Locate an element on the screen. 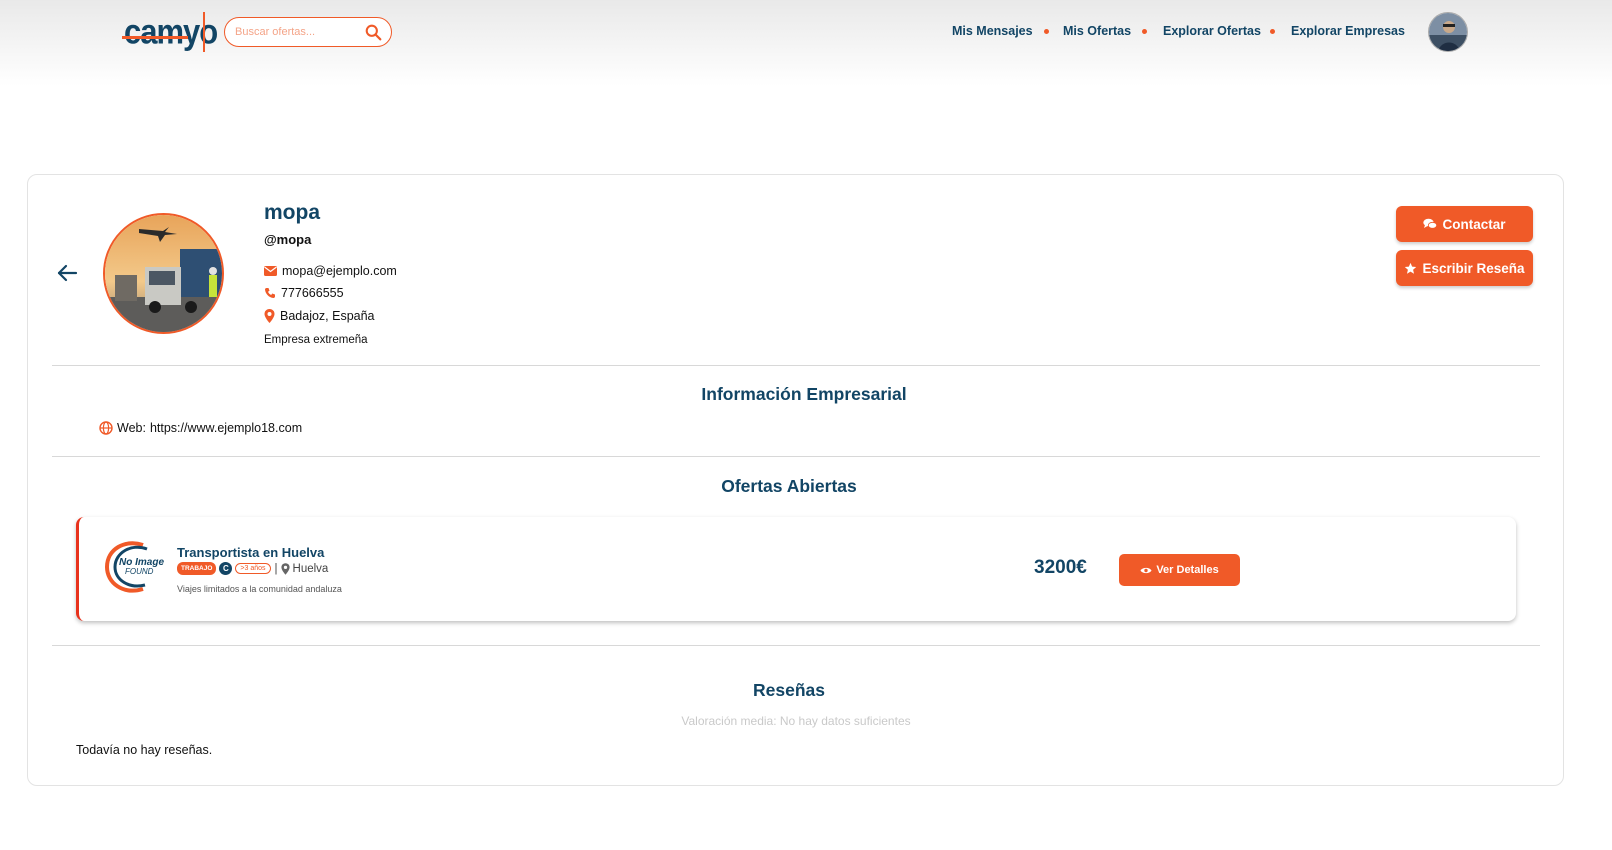  search-input is located at coordinates (300, 32).